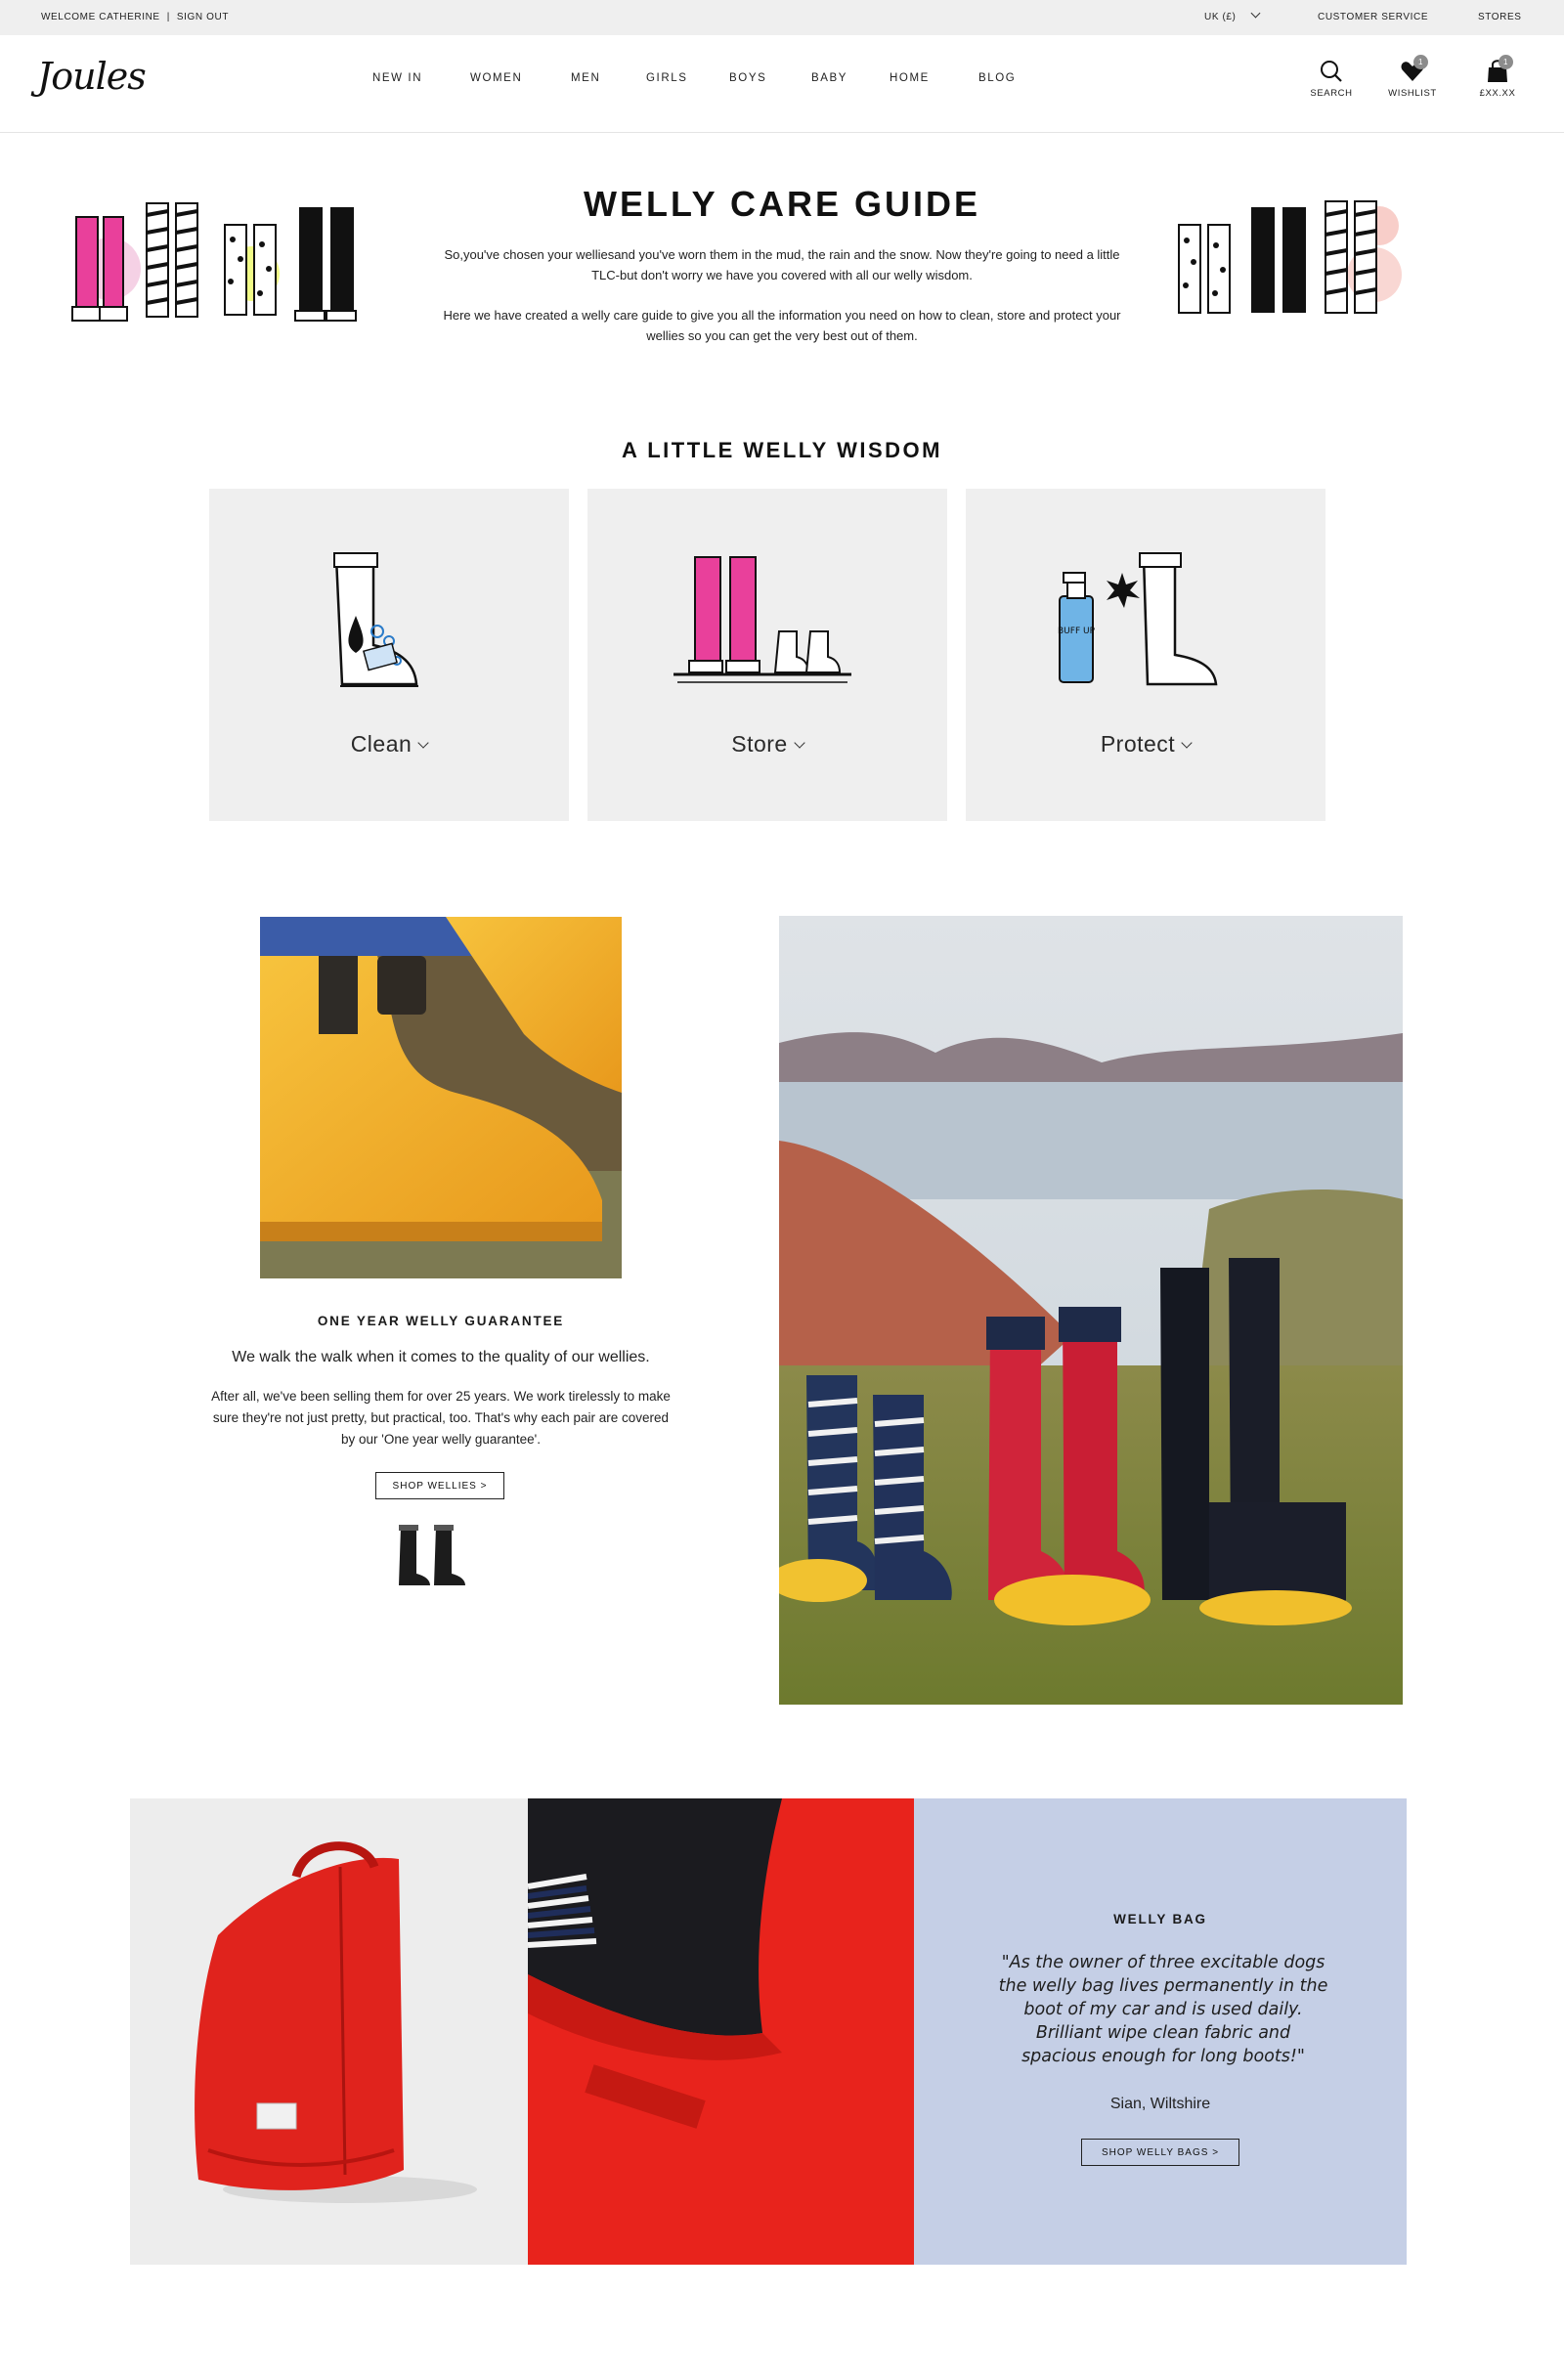 The width and height of the screenshot is (1564, 2380). I want to click on wishlist-label: WISHLIST, so click(1413, 93).